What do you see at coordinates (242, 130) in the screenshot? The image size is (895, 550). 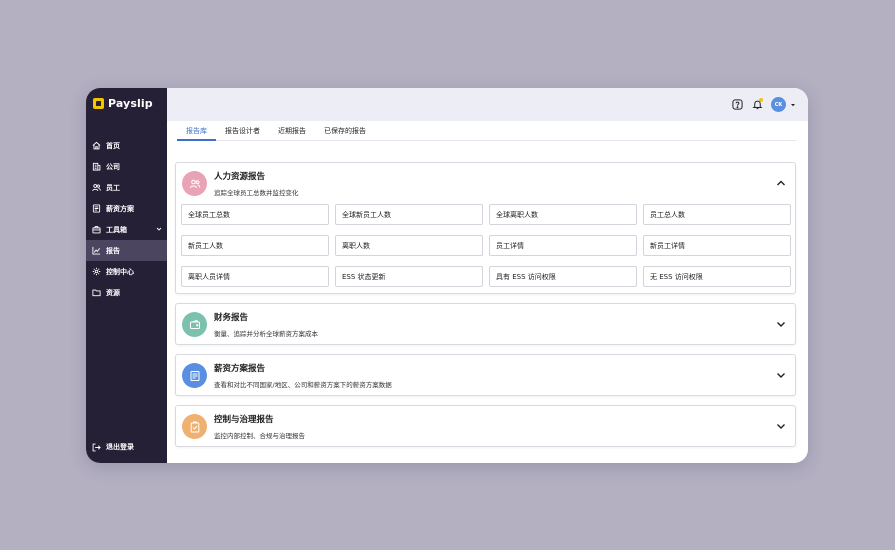 I see `tab-report-designer: 报告设计者` at bounding box center [242, 130].